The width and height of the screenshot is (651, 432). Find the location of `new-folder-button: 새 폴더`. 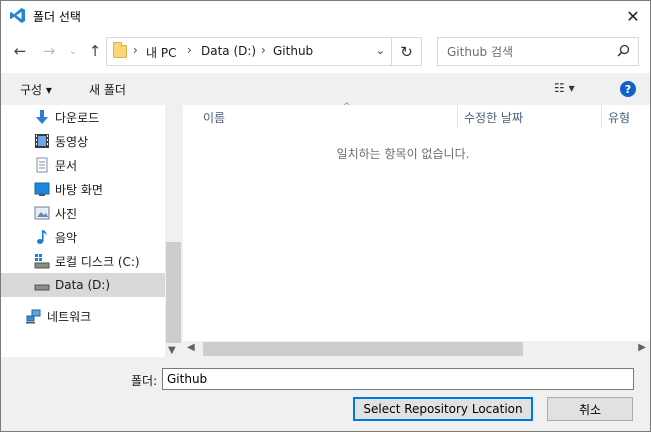

new-folder-button: 새 폴더 is located at coordinates (107, 89).